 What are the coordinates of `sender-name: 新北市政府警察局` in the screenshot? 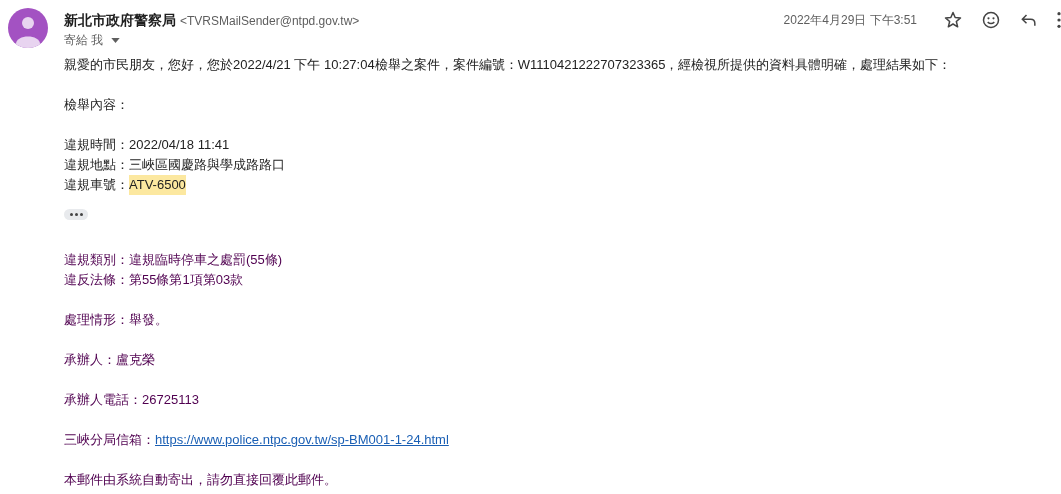 It's located at (120, 20).